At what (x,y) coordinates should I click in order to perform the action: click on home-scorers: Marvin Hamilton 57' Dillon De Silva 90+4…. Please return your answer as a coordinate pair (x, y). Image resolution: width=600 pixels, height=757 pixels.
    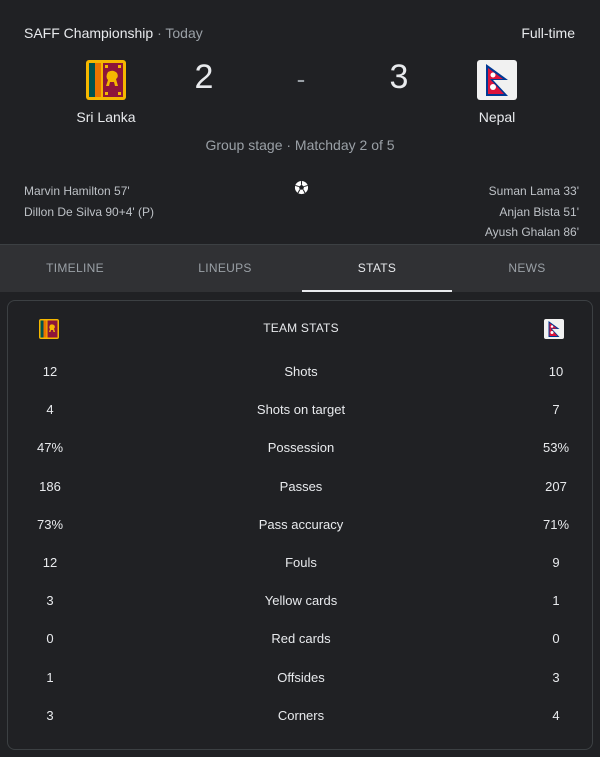
    Looking at the image, I should click on (89, 201).